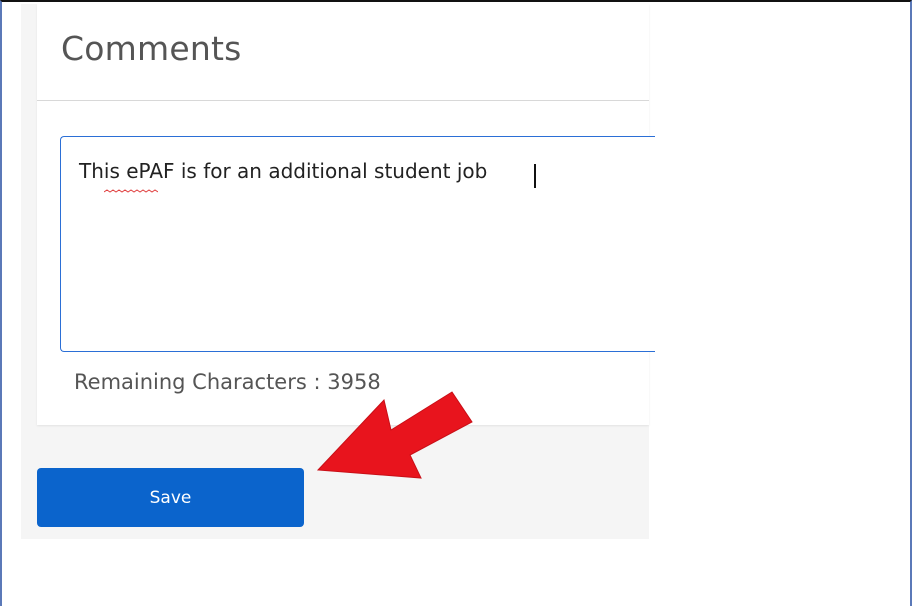 The width and height of the screenshot is (916, 606). I want to click on comments-title: Comments, so click(151, 48).